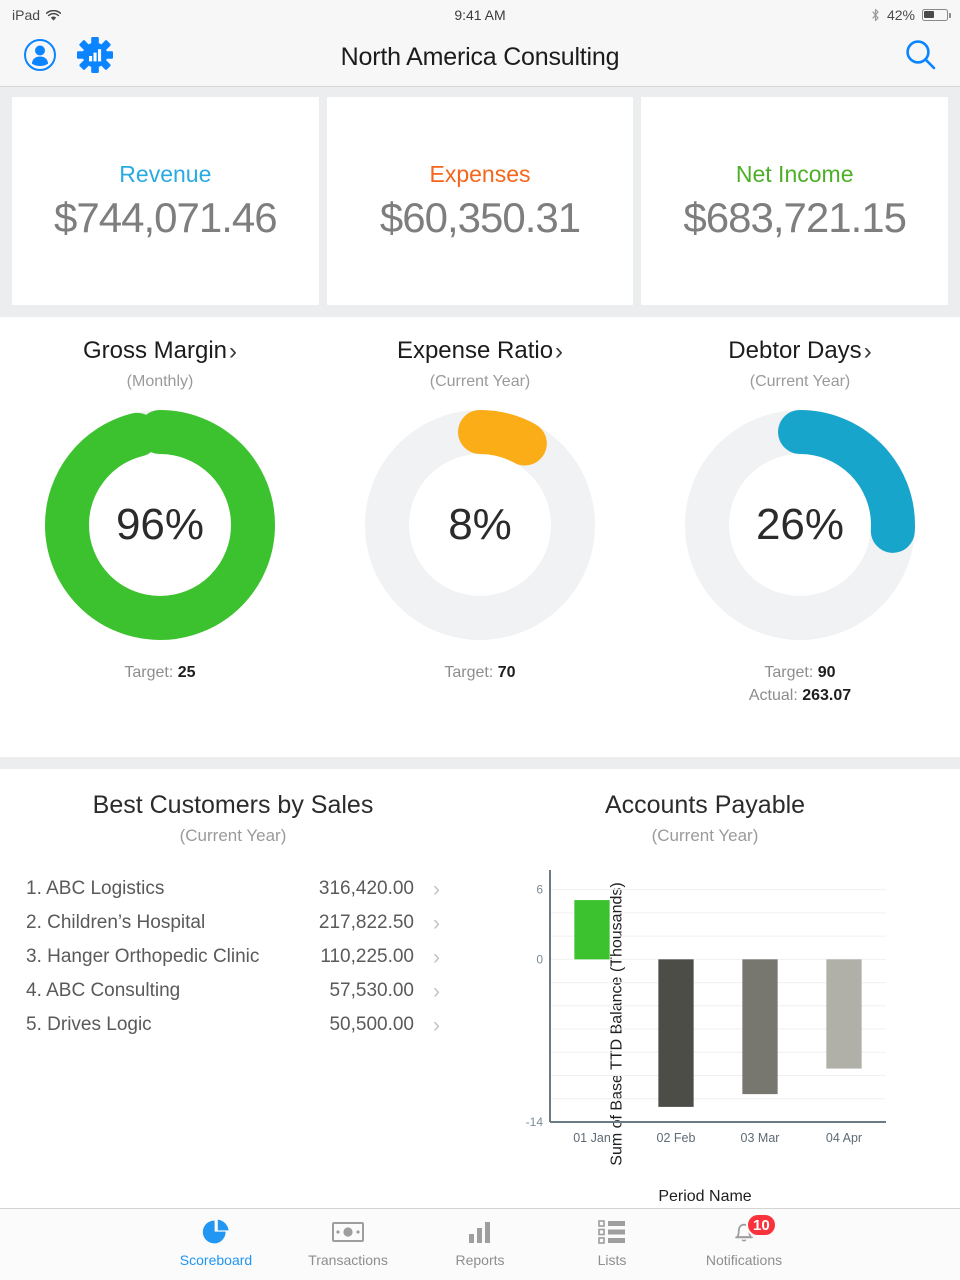 The height and width of the screenshot is (1280, 960). I want to click on bar-chart-svg: 6 0 -14 01 Jan 02 Feb 03 Mar 04 Apr, so click(706, 1007).